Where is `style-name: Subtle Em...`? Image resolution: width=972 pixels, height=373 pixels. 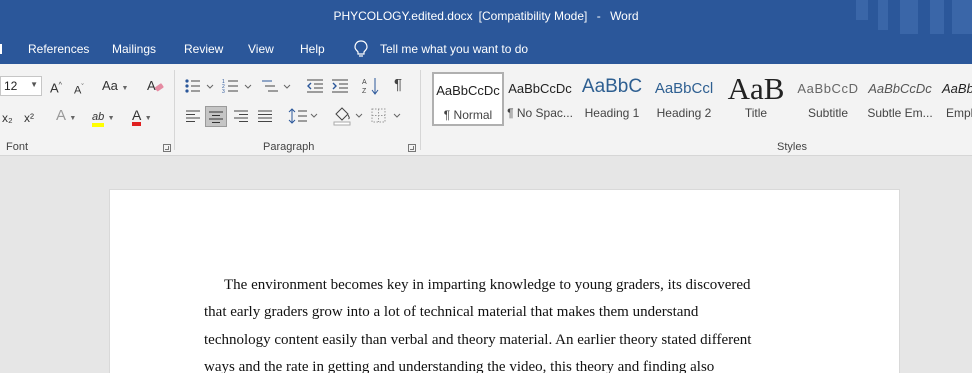 style-name: Subtle Em... is located at coordinates (900, 113).